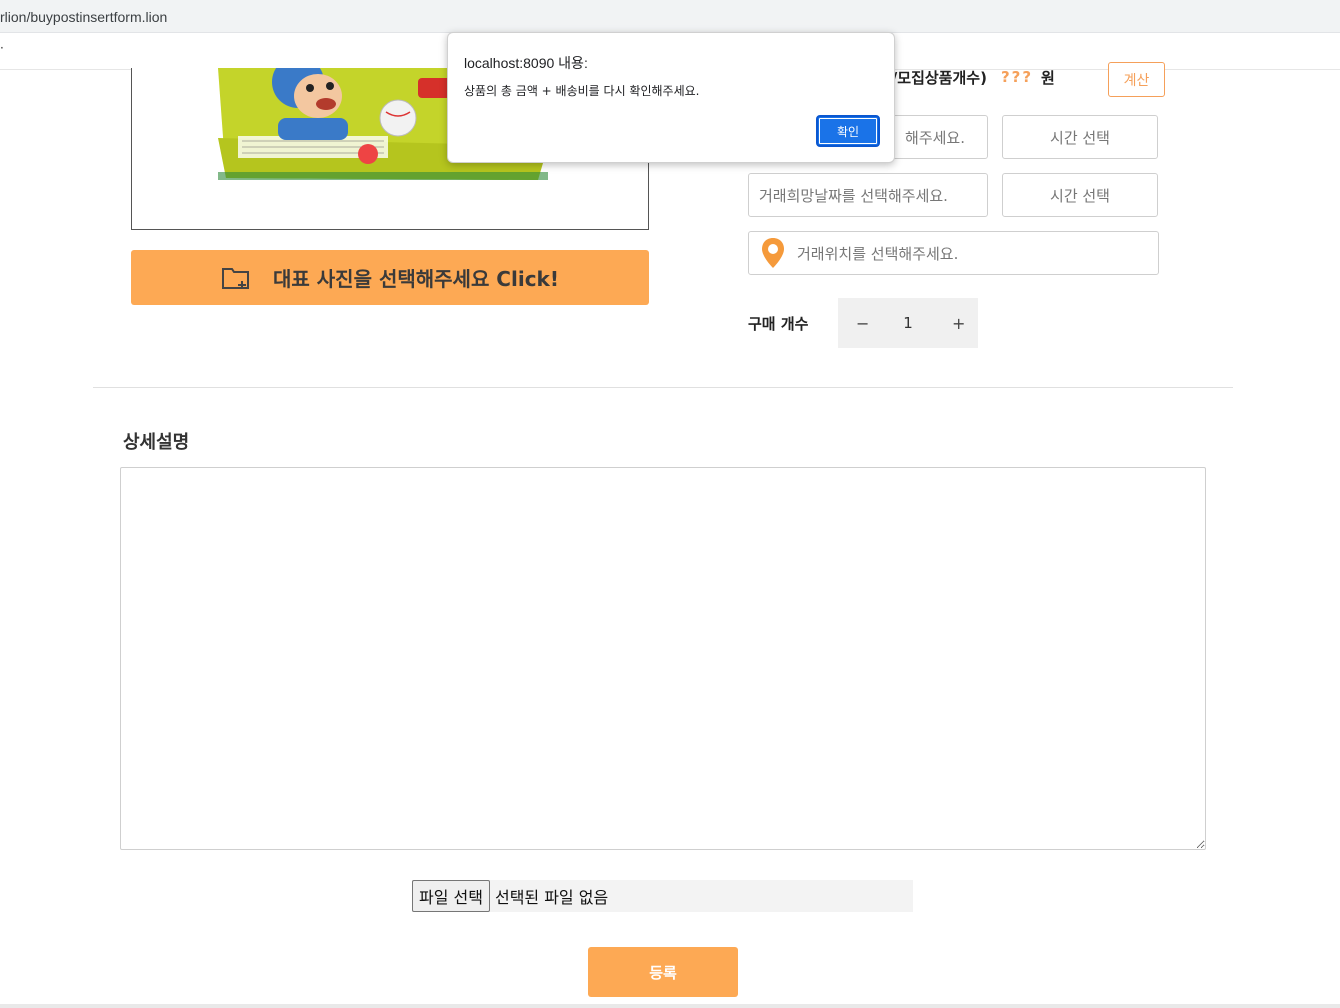  Describe the element at coordinates (526, 63) in the screenshot. I see `dialog-title: localhost:8090 내용:` at that location.